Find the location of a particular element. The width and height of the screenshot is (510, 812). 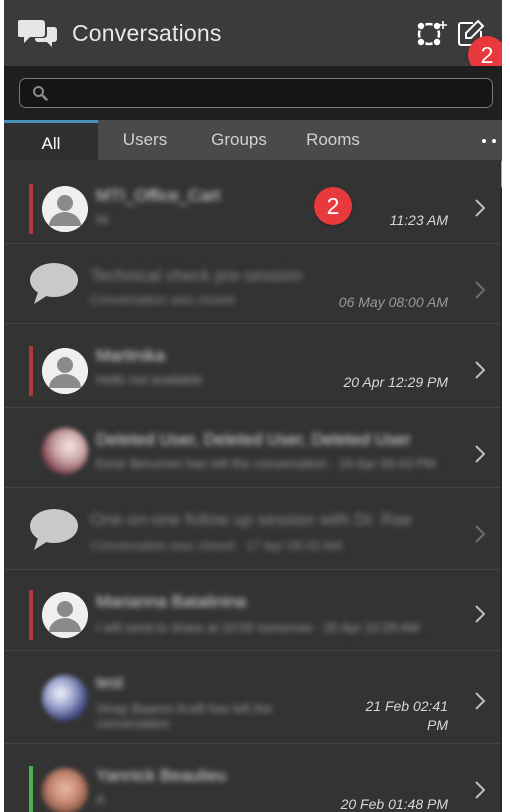

conversation-title: MTI_Office_Cart is located at coordinates (158, 195).